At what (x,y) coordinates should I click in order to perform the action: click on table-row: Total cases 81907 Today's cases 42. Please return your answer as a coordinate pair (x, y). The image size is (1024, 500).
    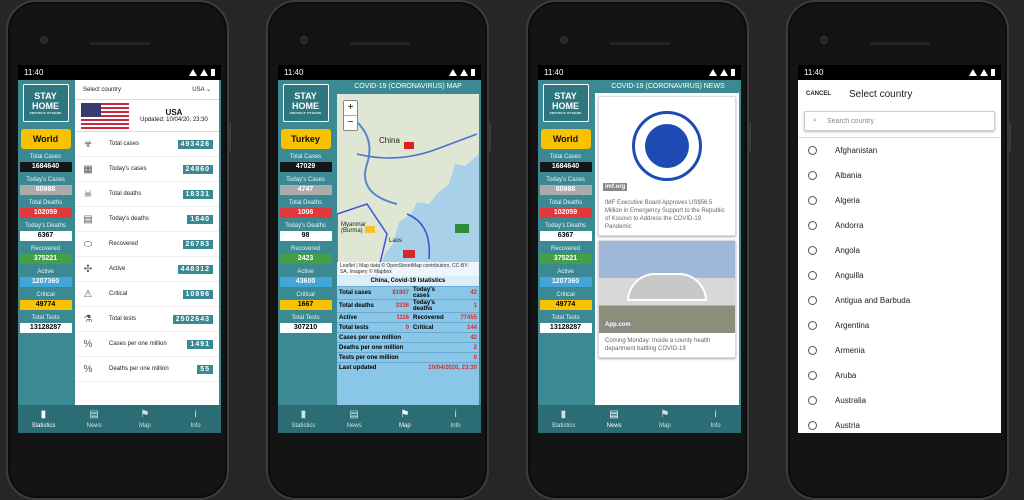
    Looking at the image, I should click on (408, 292).